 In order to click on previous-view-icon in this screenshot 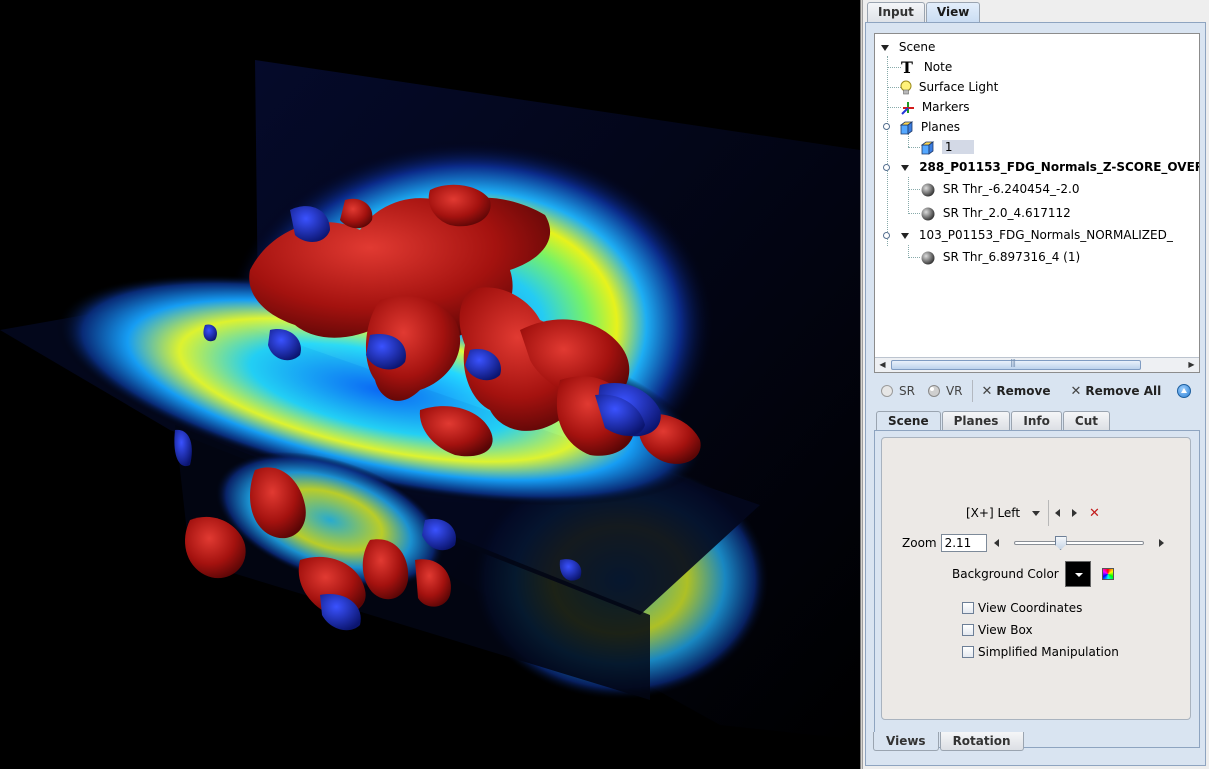, I will do `click(1058, 513)`.